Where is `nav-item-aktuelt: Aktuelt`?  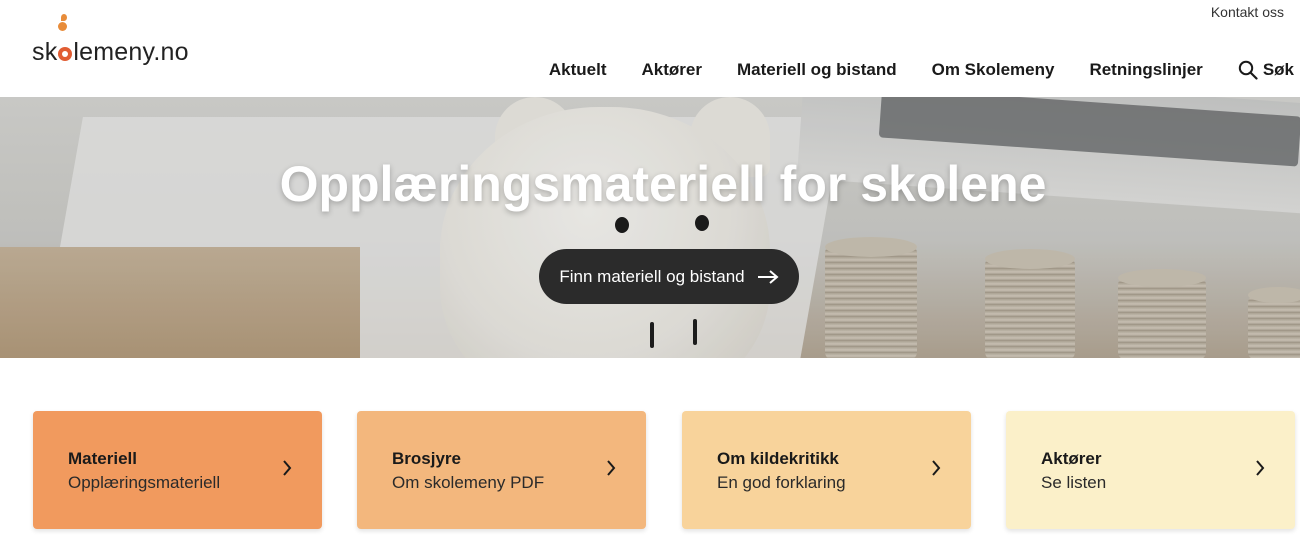 nav-item-aktuelt: Aktuelt is located at coordinates (578, 70).